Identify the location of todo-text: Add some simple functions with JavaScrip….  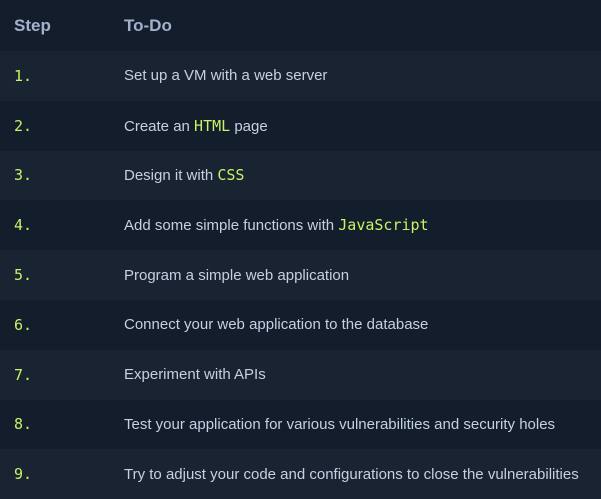
(276, 225).